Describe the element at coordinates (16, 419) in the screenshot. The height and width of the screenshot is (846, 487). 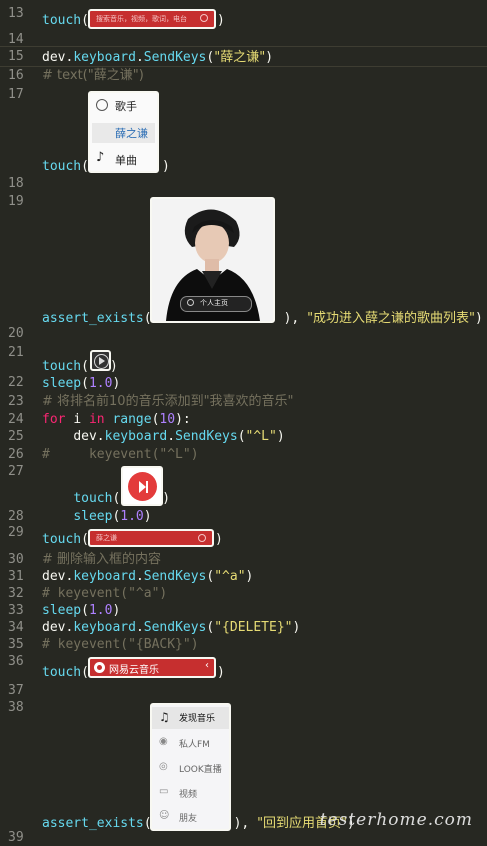
I see `line-number: 24` at that location.